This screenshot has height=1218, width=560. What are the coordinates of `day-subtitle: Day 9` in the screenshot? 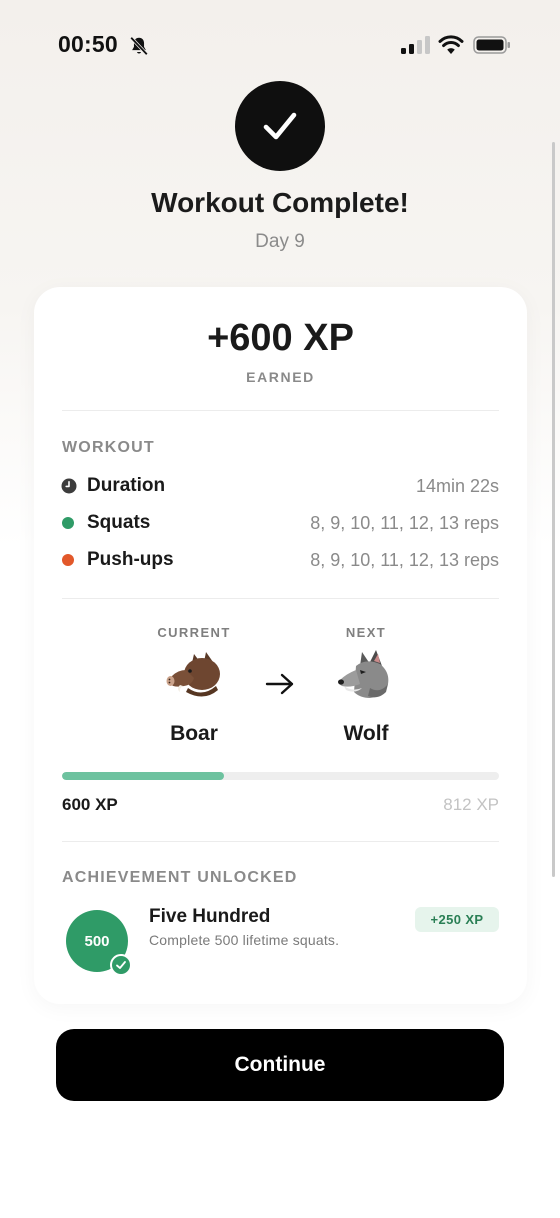 It's located at (280, 241).